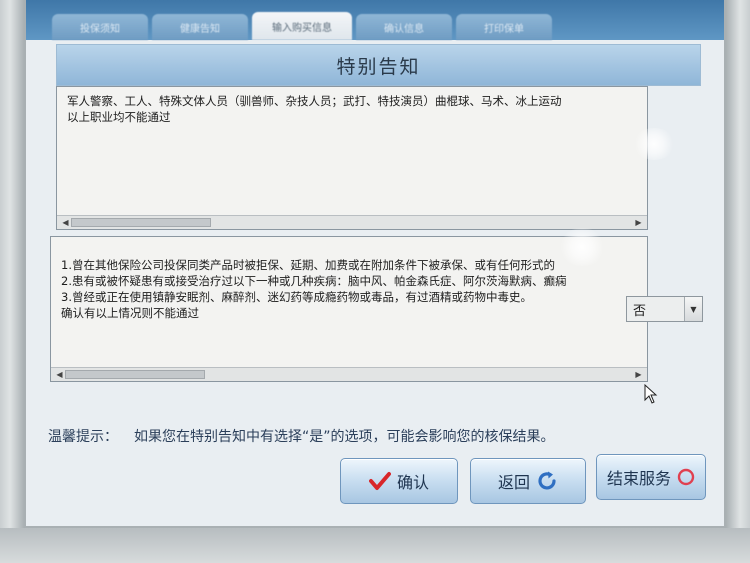 The width and height of the screenshot is (750, 563). I want to click on chevron-down-icon: ▼, so click(693, 309).